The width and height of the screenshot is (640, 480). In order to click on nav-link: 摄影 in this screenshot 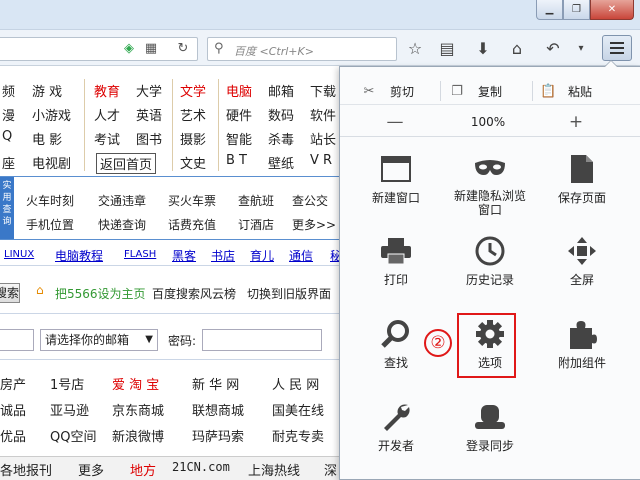, I will do `click(193, 138)`.